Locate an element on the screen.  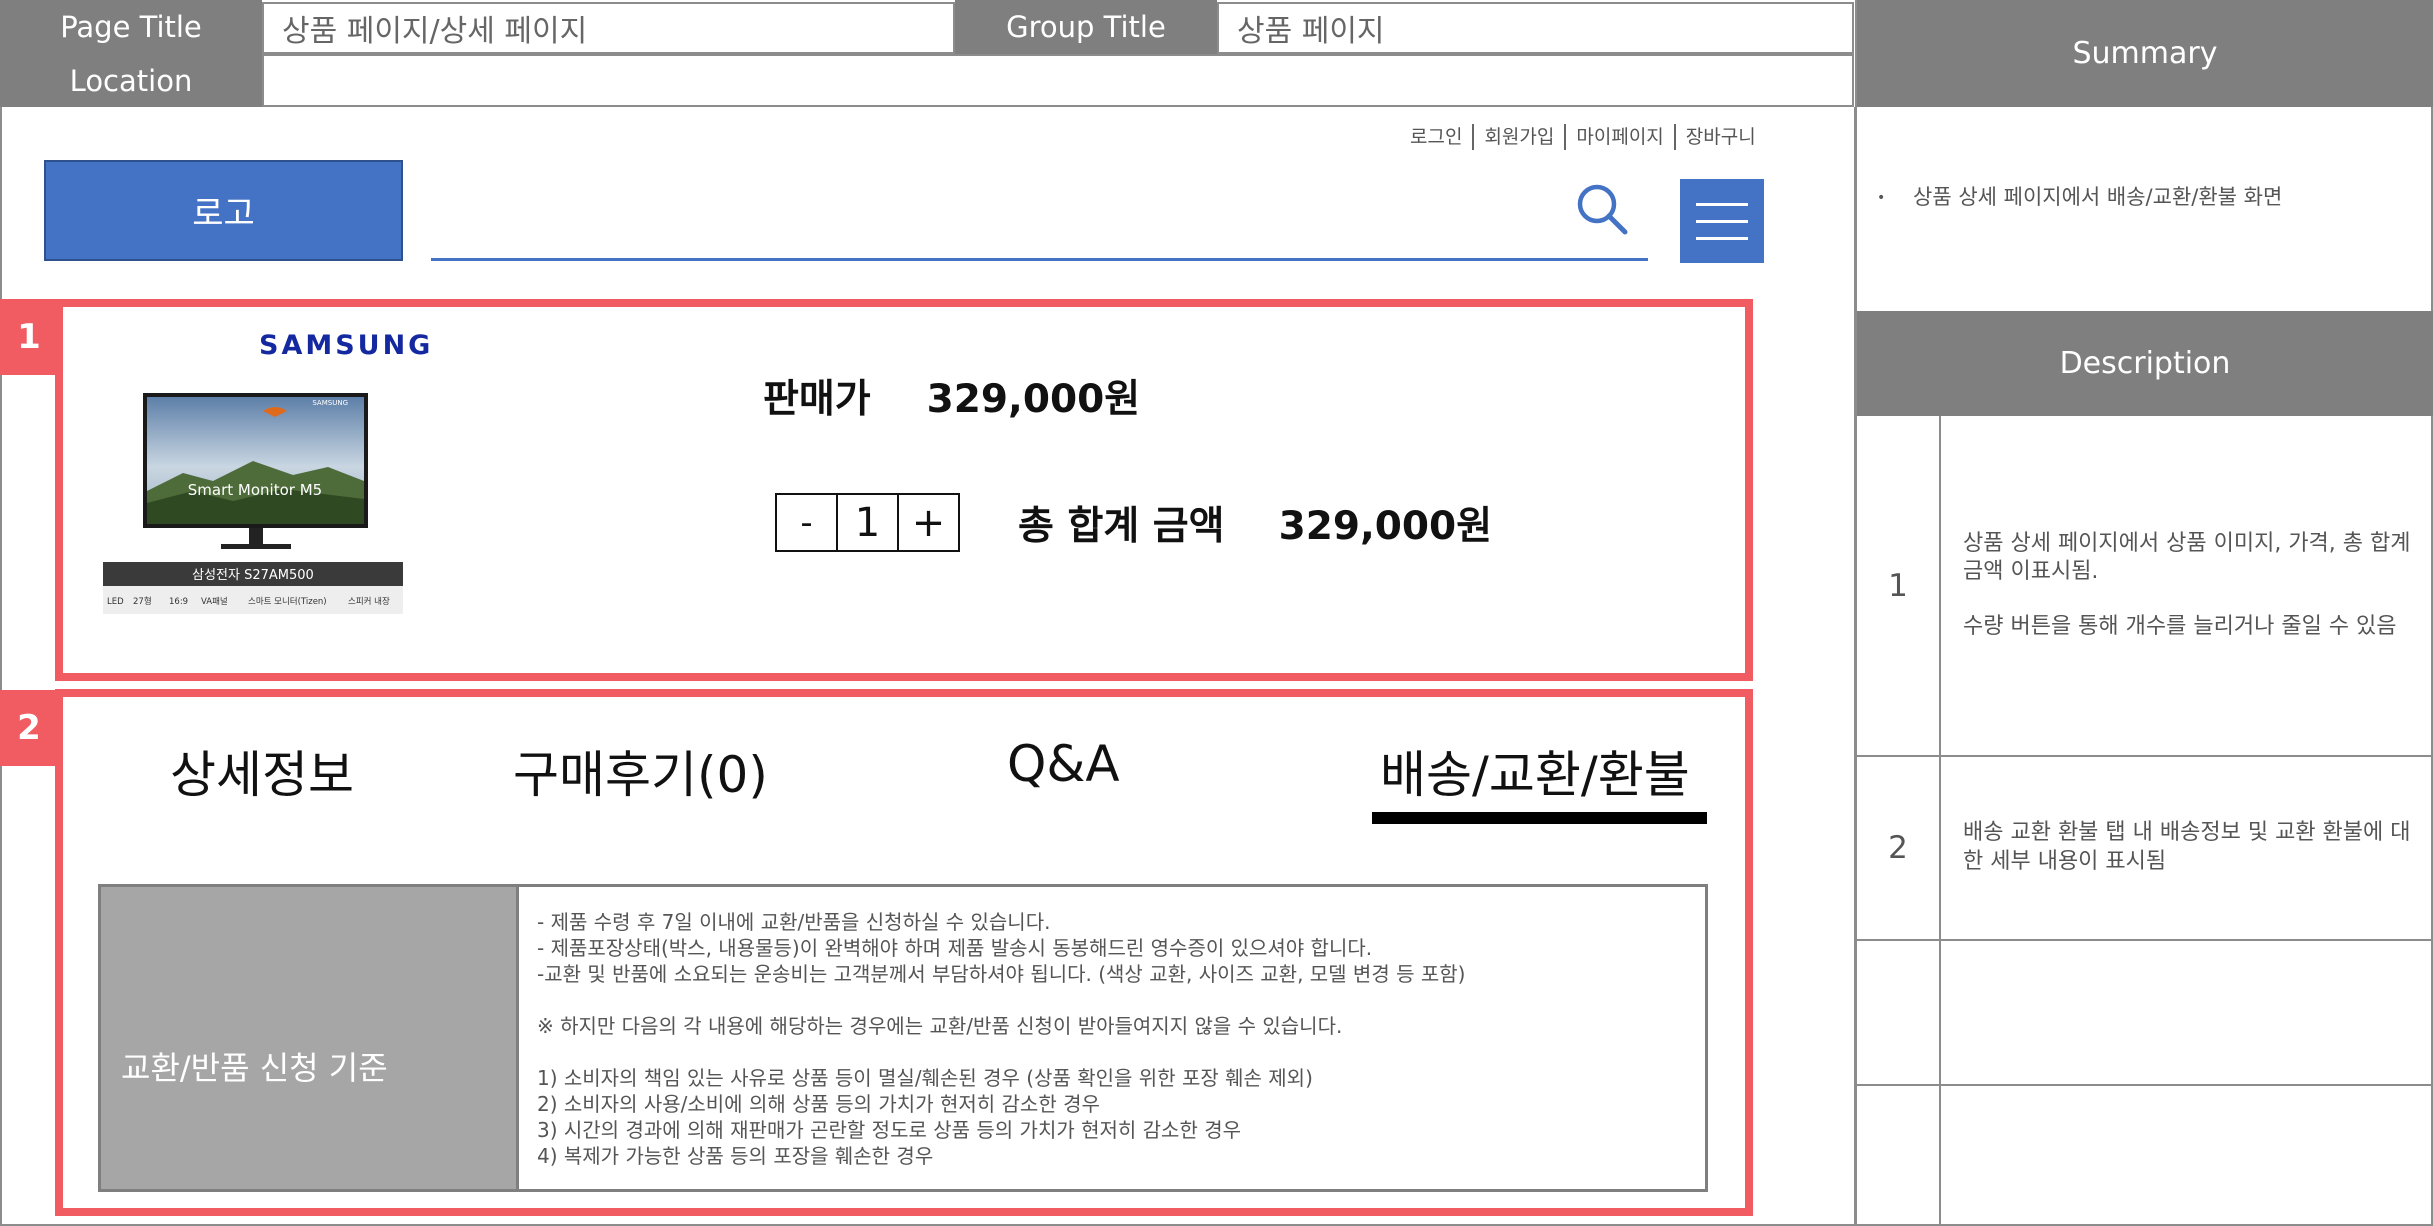
location-label: Location is located at coordinates (131, 80).